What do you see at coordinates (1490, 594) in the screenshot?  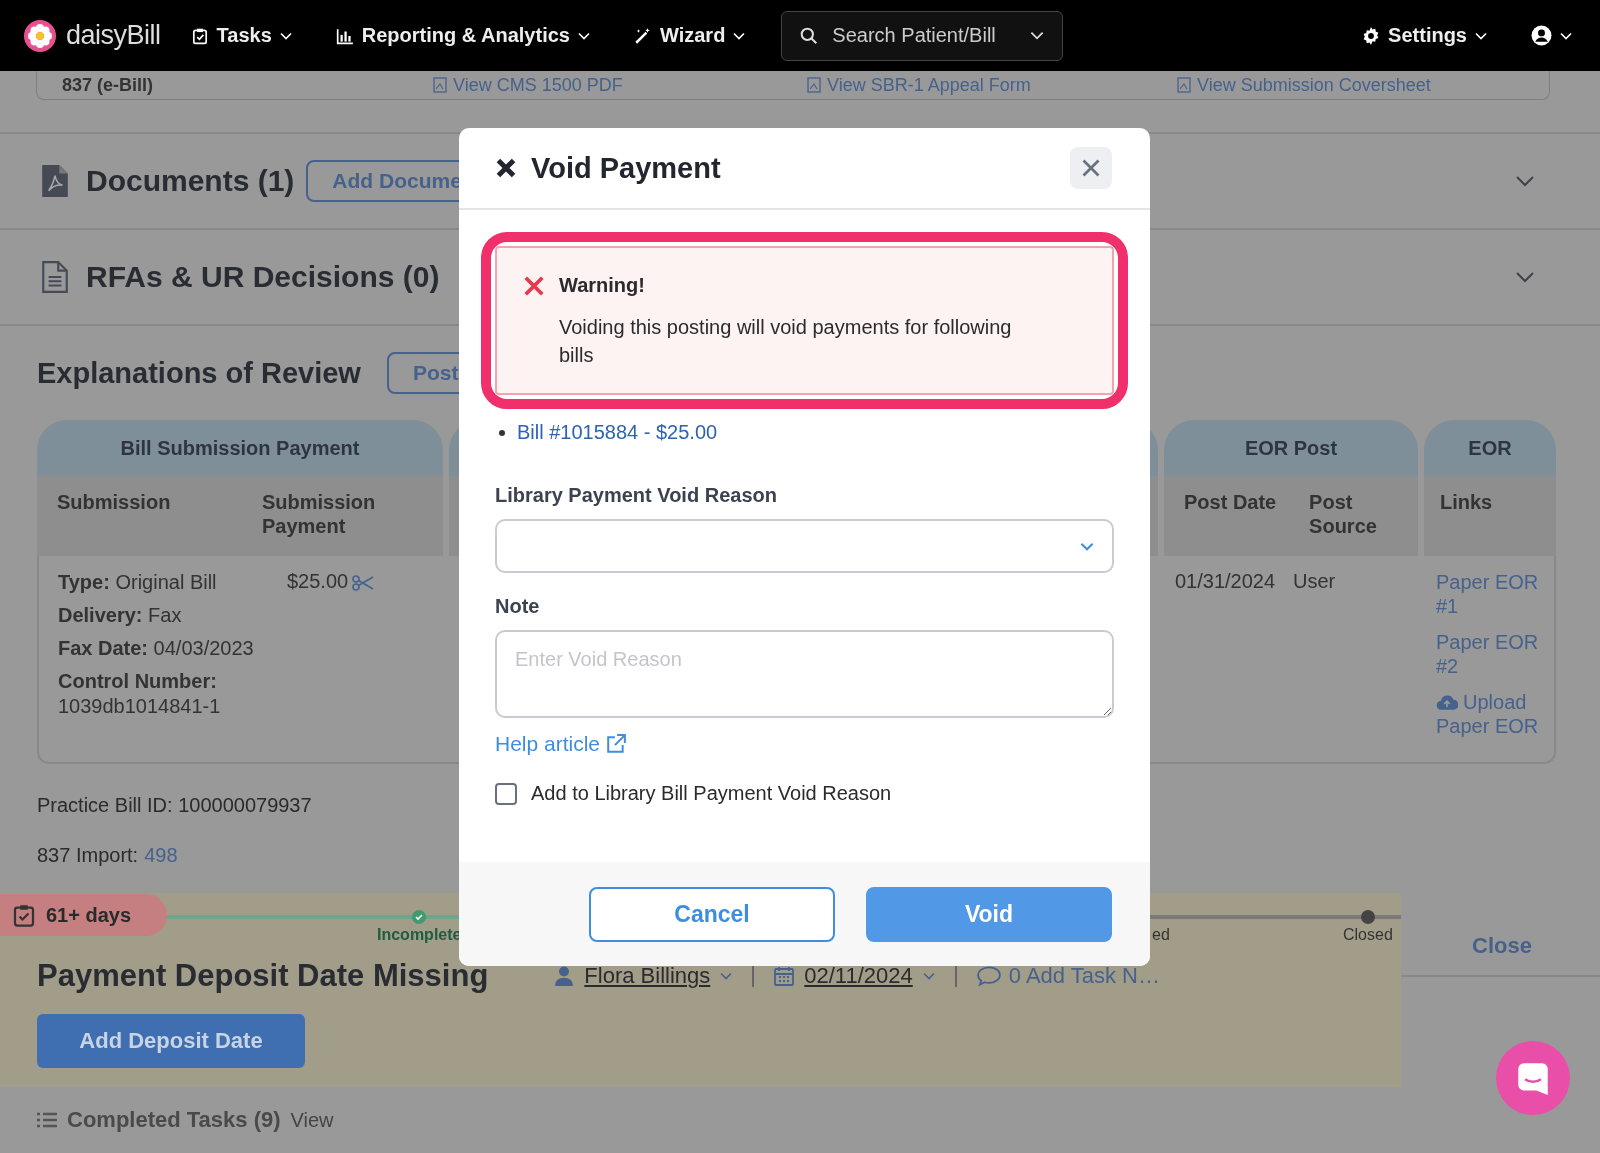 I see `eor-link: Paper EOR #1` at bounding box center [1490, 594].